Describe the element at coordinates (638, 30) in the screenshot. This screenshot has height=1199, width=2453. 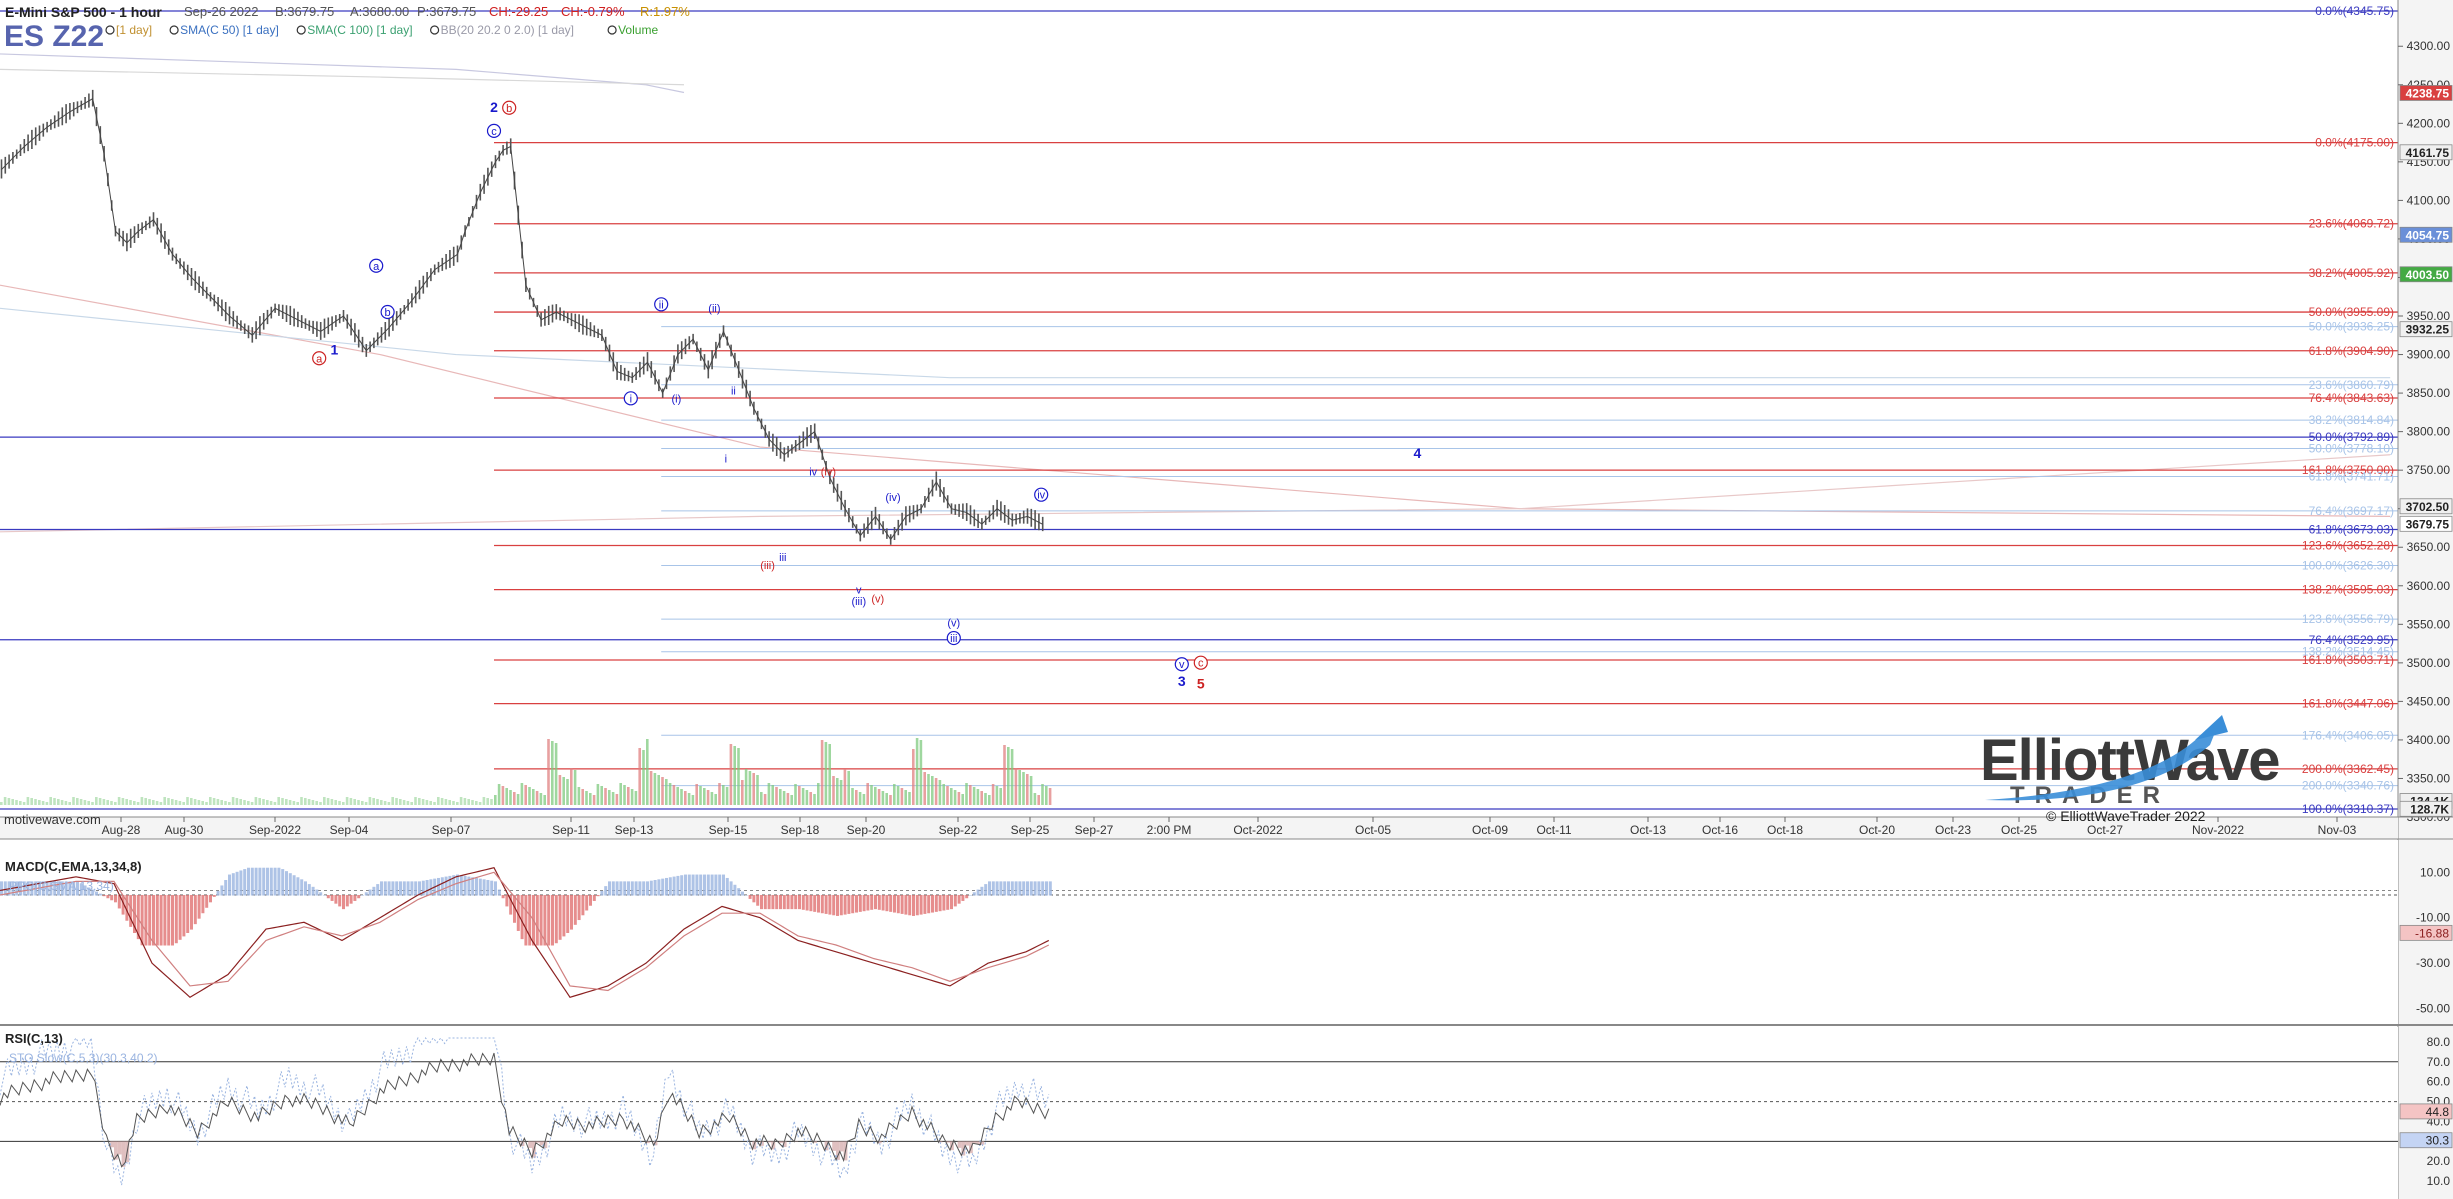
I see `study-legend-item: Volume` at that location.